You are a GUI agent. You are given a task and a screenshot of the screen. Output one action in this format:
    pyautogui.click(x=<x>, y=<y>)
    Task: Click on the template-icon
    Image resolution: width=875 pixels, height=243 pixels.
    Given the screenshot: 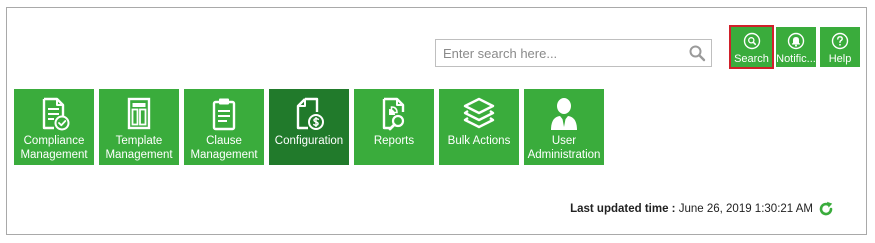 What is the action you would take?
    pyautogui.click(x=139, y=113)
    